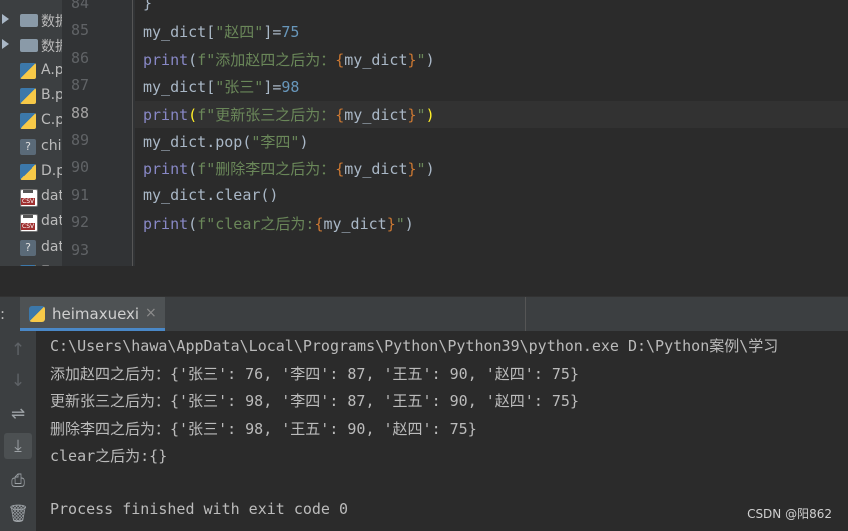 The image size is (848, 531). Describe the element at coordinates (179, 87) in the screenshot. I see `code-token: my_dict[` at that location.